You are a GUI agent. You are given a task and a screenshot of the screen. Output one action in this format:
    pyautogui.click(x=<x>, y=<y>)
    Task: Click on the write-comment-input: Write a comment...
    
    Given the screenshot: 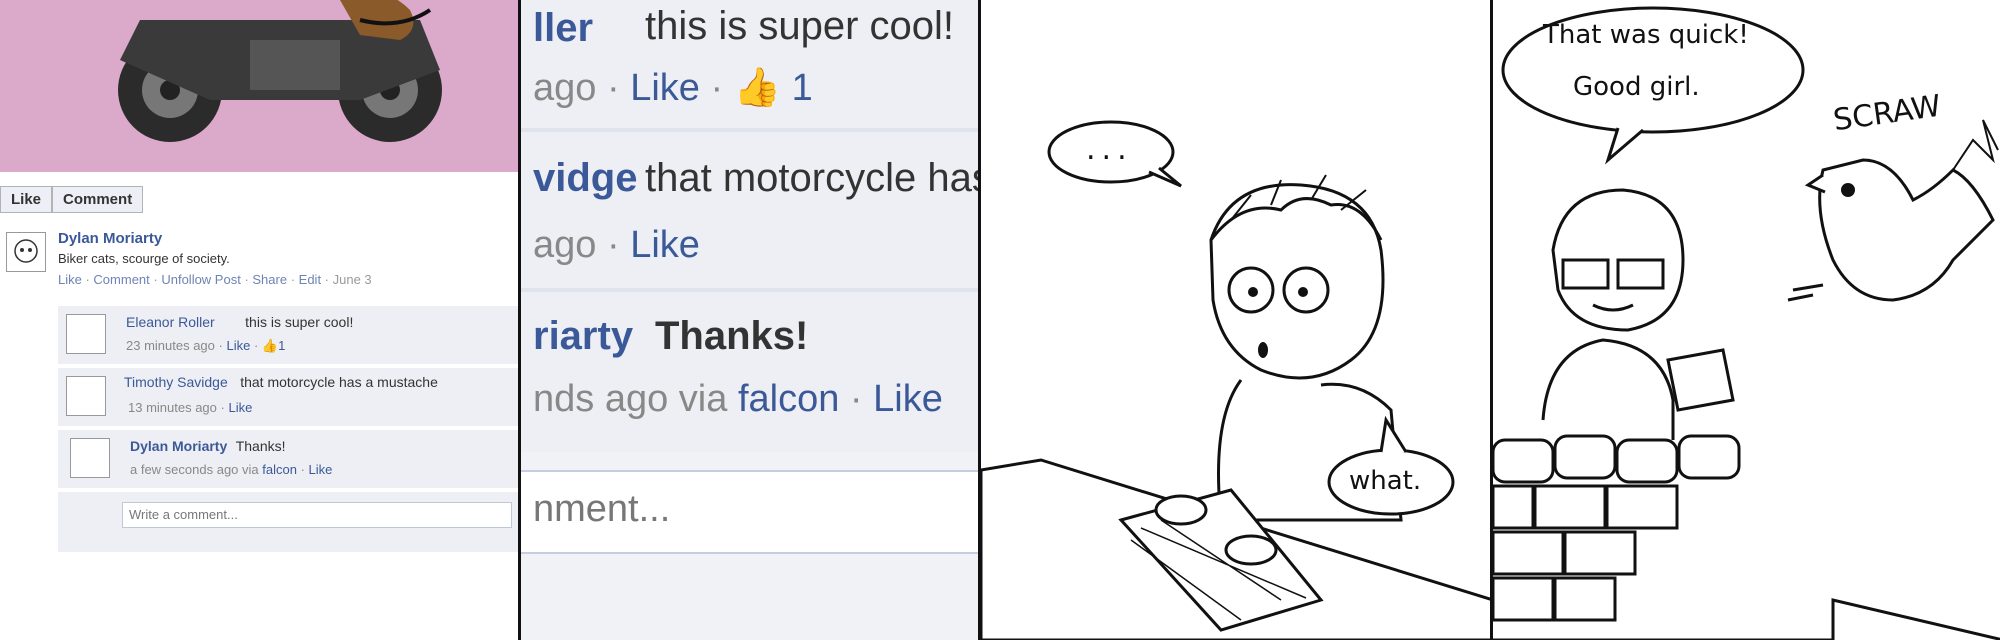 What is the action you would take?
    pyautogui.click(x=317, y=515)
    